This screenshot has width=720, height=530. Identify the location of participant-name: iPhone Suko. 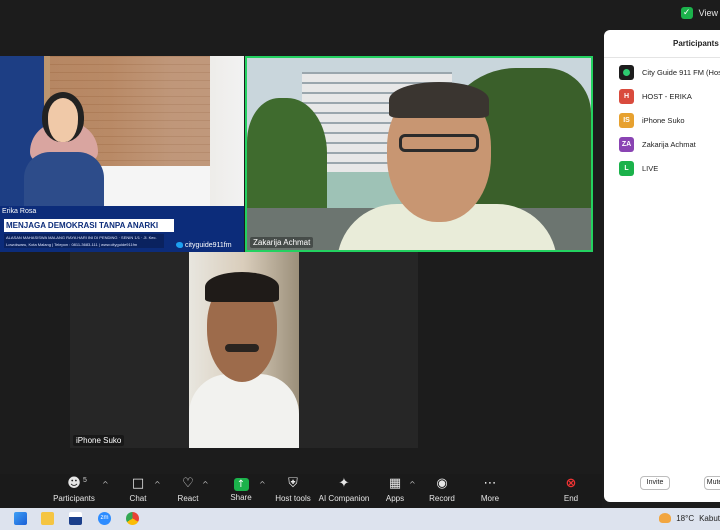
(663, 120).